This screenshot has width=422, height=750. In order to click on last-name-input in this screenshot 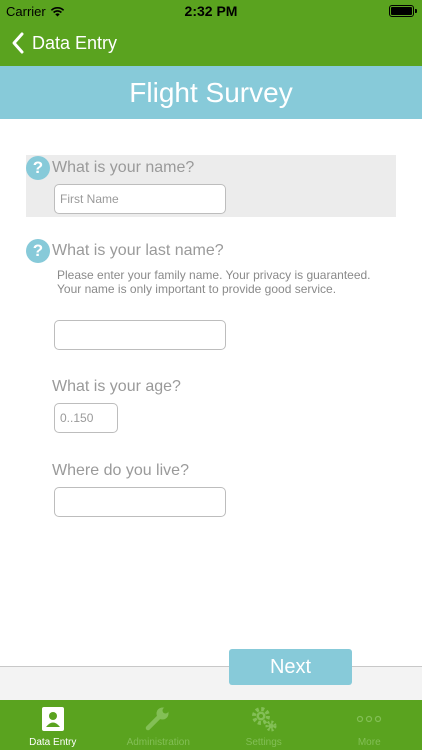, I will do `click(140, 335)`.